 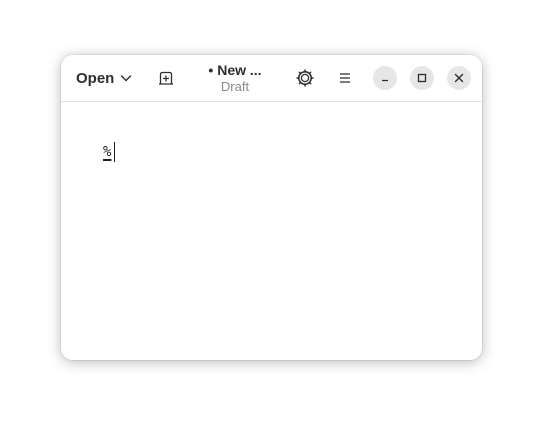 What do you see at coordinates (235, 86) in the screenshot?
I see `document-subtitle: Draft` at bounding box center [235, 86].